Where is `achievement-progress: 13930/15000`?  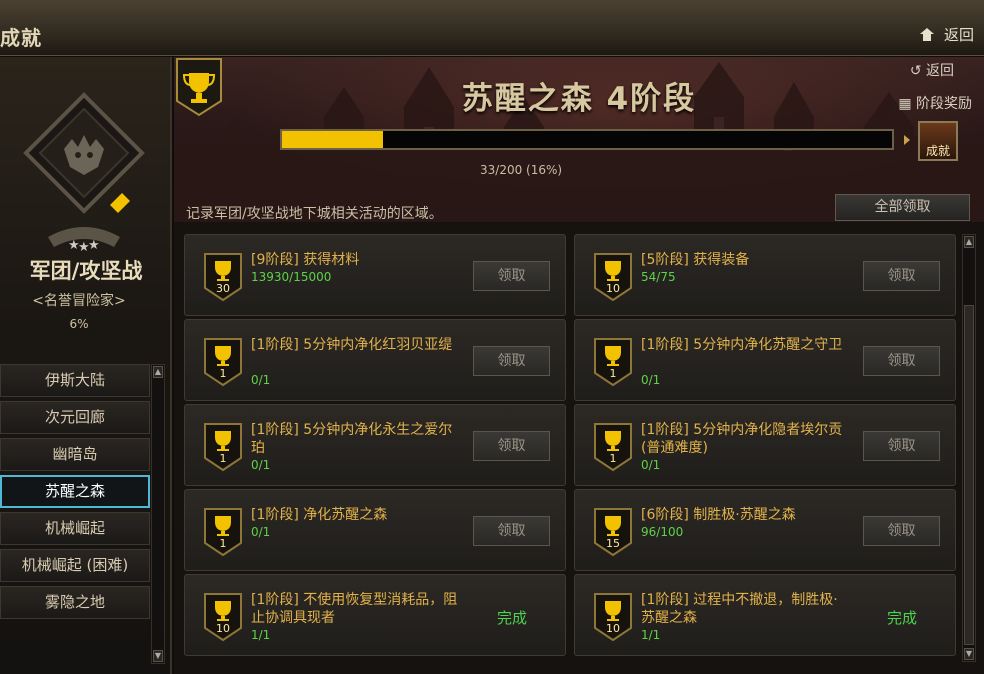 achievement-progress: 13930/15000 is located at coordinates (291, 277).